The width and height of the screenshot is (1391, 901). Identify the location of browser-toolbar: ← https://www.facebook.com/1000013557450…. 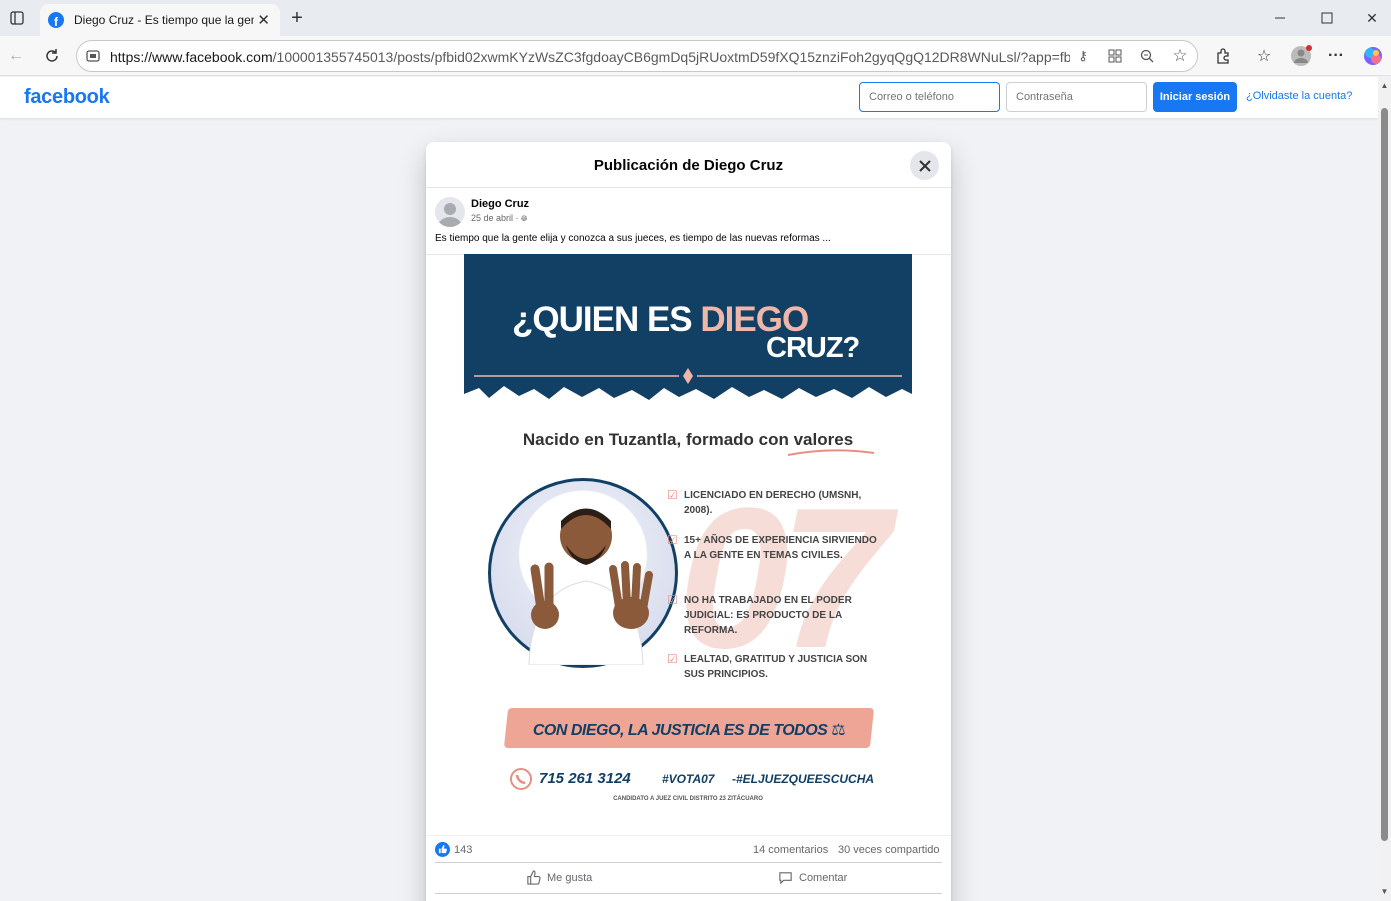
(695, 56).